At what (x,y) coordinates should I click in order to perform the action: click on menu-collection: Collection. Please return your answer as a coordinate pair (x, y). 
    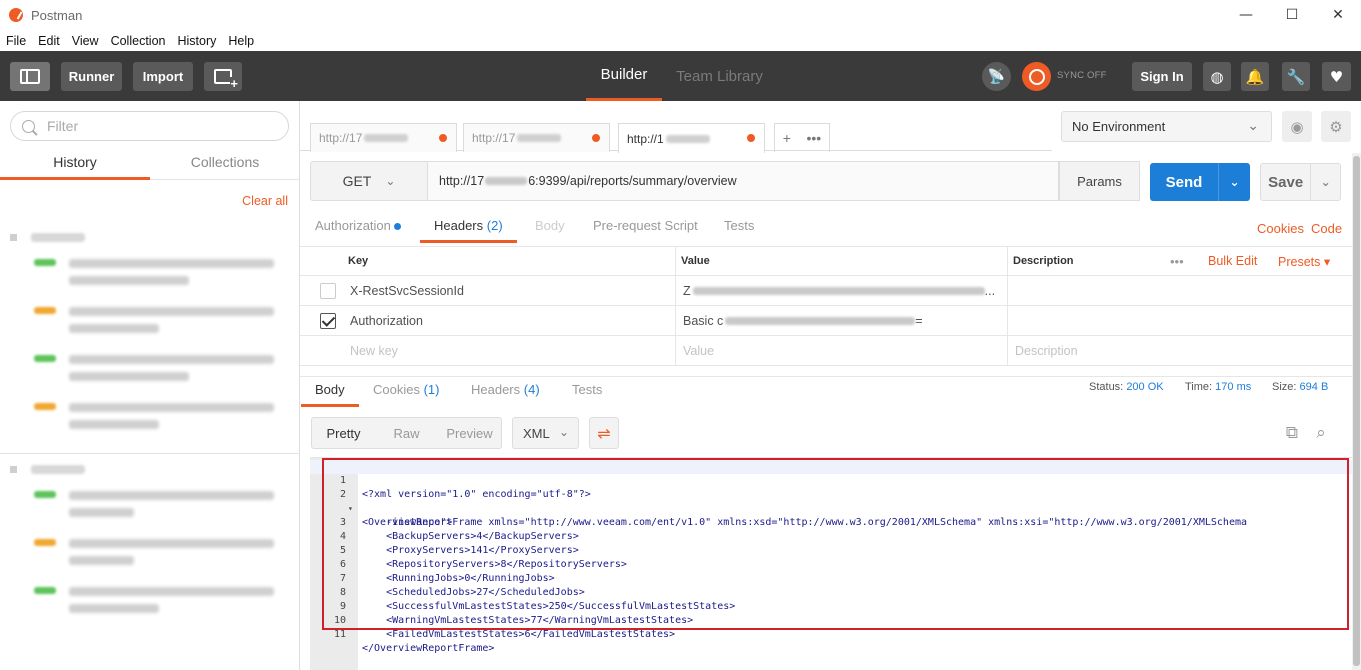
    Looking at the image, I should click on (138, 41).